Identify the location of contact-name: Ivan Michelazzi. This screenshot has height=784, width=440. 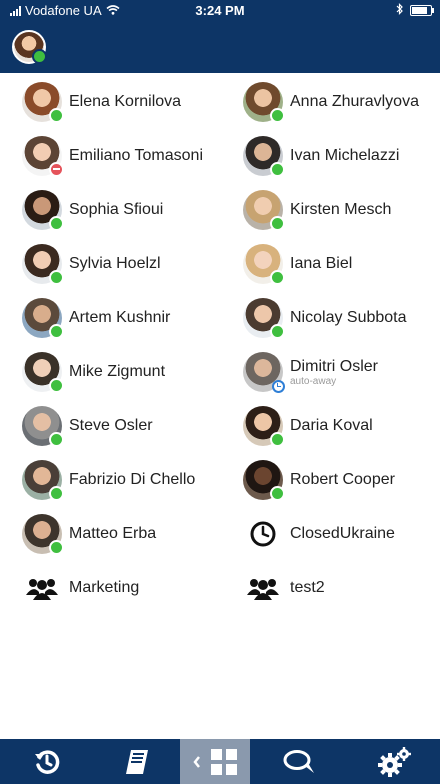
(345, 155).